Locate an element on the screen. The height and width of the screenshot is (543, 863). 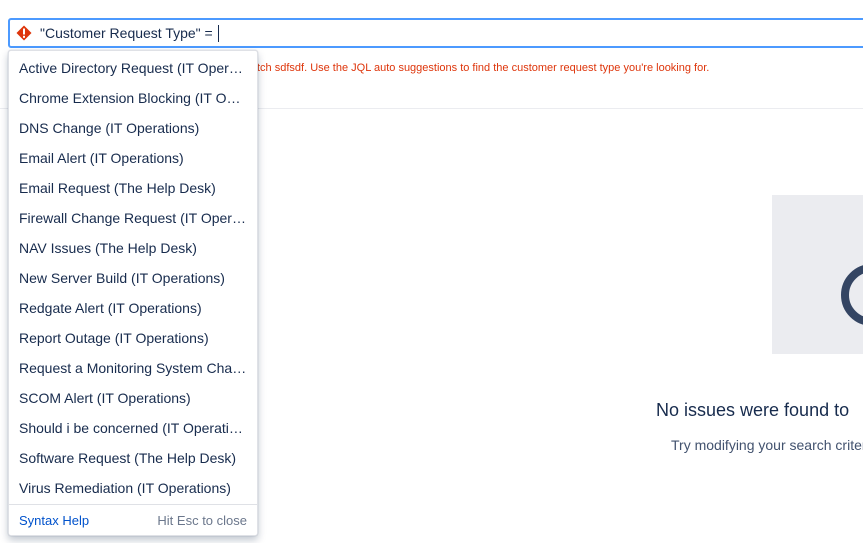
empty-state-title: No issues were found to is located at coordinates (753, 410).